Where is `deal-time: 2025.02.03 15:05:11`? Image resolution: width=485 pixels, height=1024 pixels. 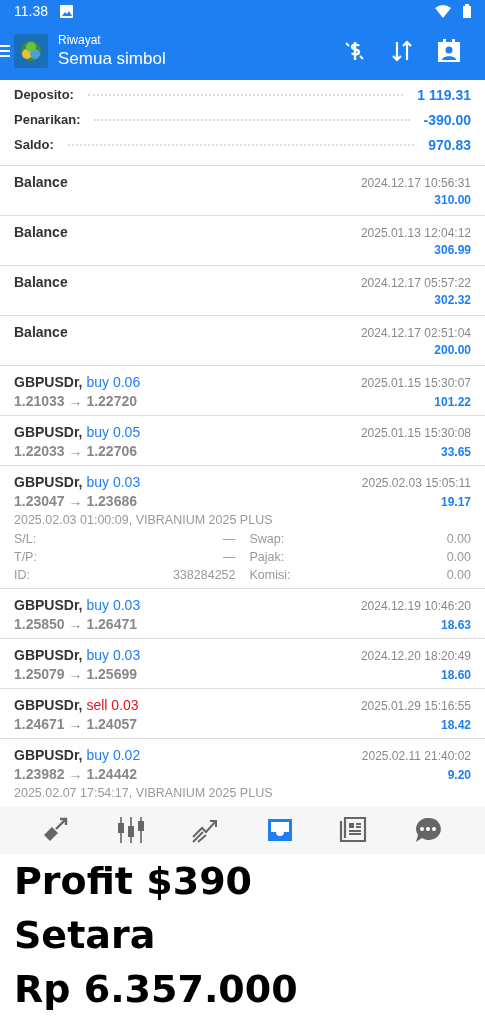 deal-time: 2025.02.03 15:05:11 is located at coordinates (416, 483).